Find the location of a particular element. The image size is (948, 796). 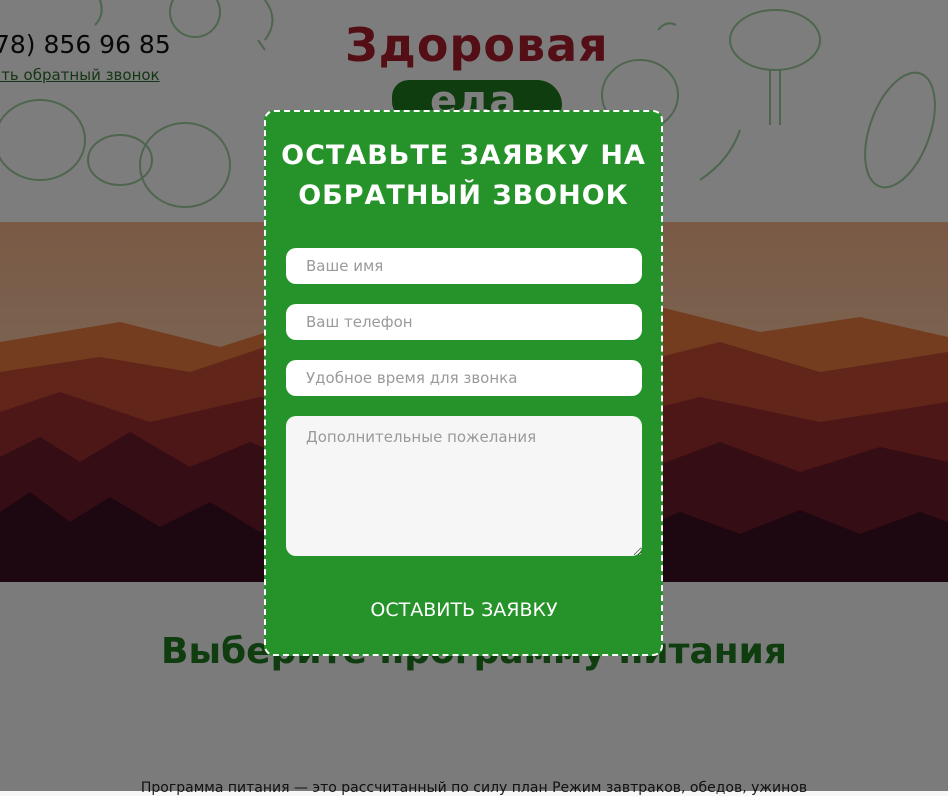

wishes-textarea is located at coordinates (464, 486).